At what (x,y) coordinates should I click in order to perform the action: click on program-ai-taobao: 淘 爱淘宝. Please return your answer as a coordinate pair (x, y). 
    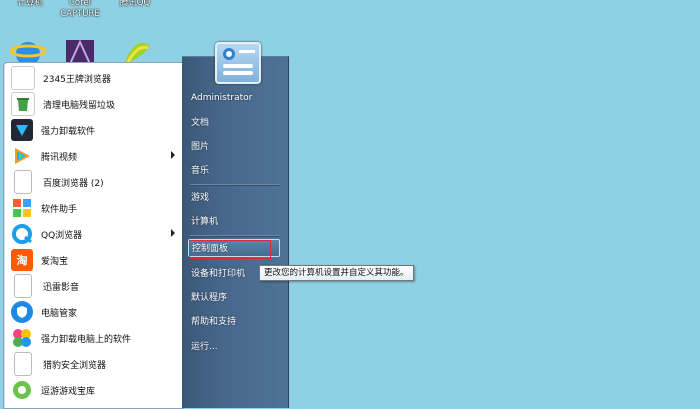
    Looking at the image, I should click on (94, 260).